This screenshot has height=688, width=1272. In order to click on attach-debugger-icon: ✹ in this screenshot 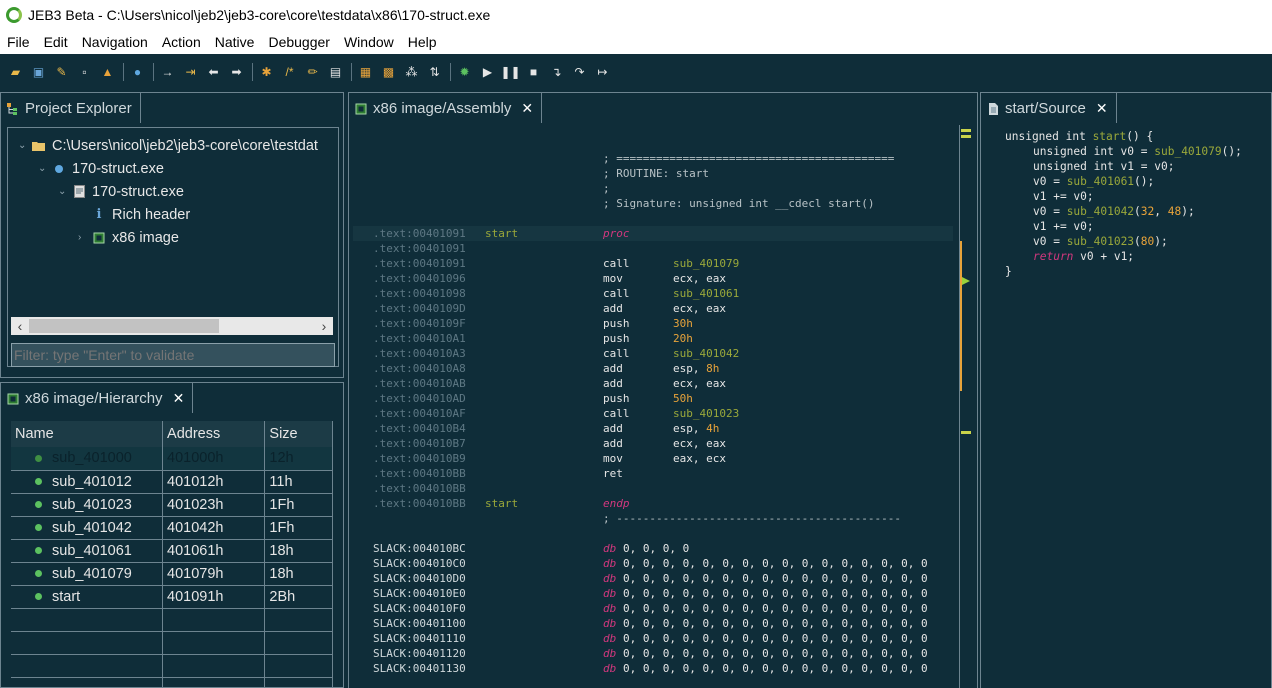, I will do `click(464, 72)`.